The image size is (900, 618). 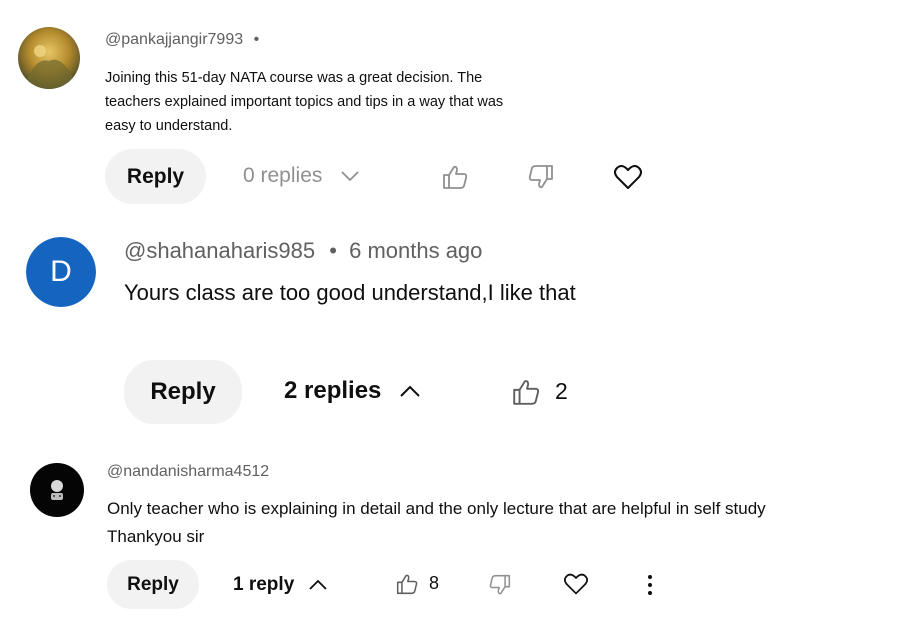 I want to click on replies-label: 2 replies, so click(x=333, y=390).